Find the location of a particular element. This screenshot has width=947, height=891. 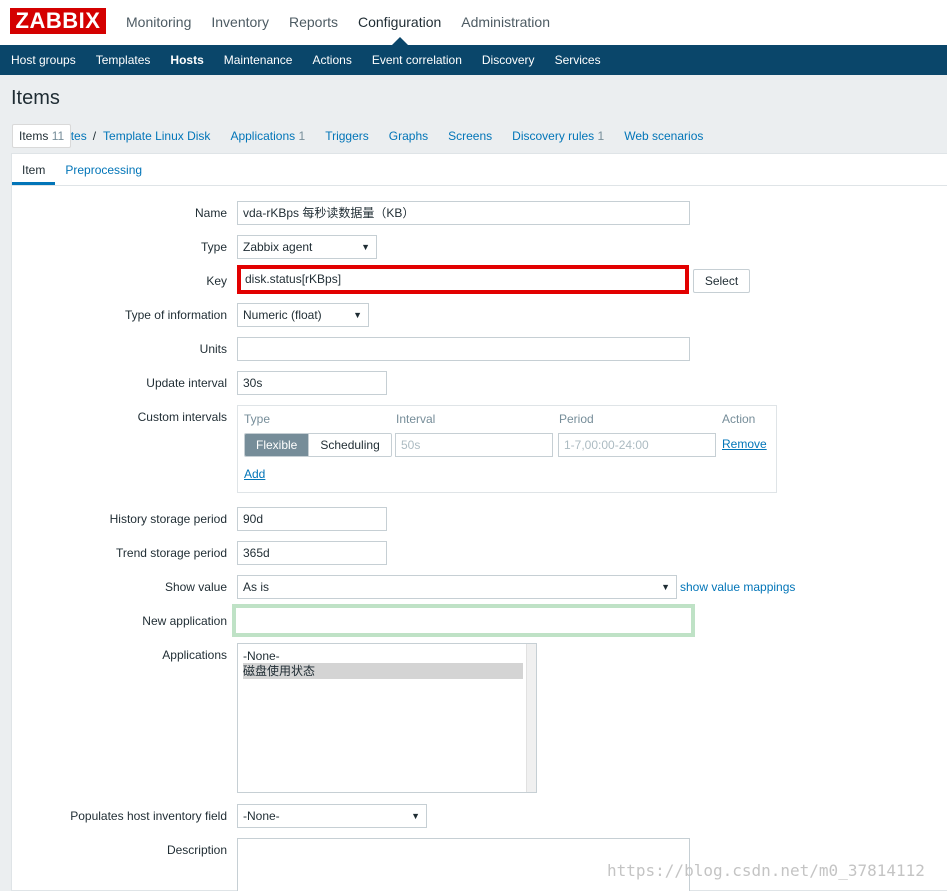

tab-preprocessing: Preprocessing is located at coordinates (103, 169).